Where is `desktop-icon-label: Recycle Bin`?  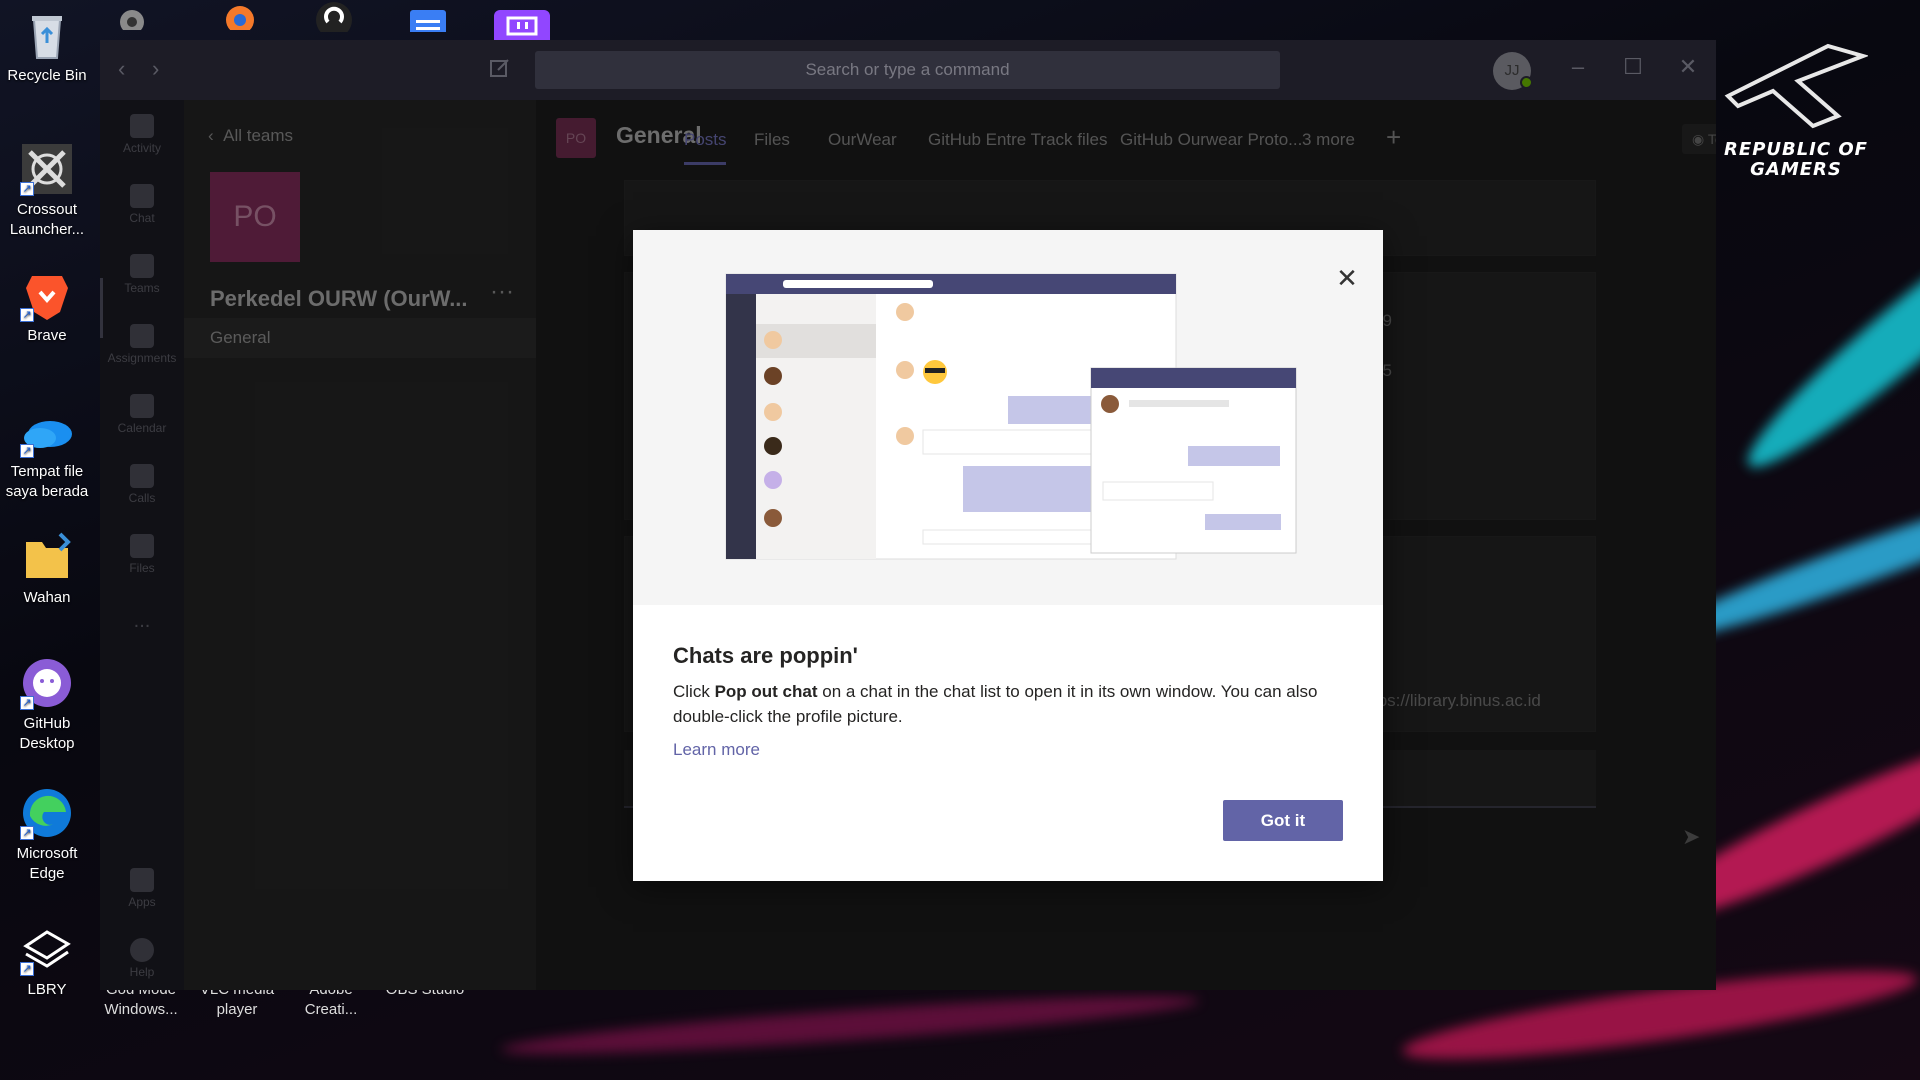 desktop-icon-label: Recycle Bin is located at coordinates (47, 75).